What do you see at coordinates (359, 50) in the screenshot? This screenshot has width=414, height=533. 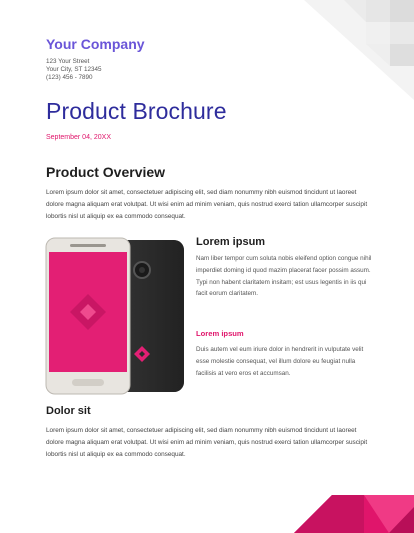 I see `corner-decoration-top` at bounding box center [359, 50].